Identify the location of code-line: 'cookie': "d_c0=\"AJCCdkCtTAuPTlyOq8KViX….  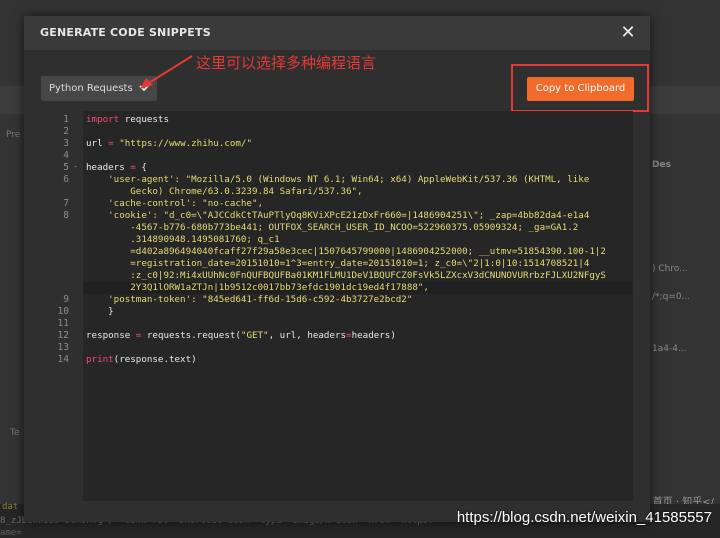
(338, 215).